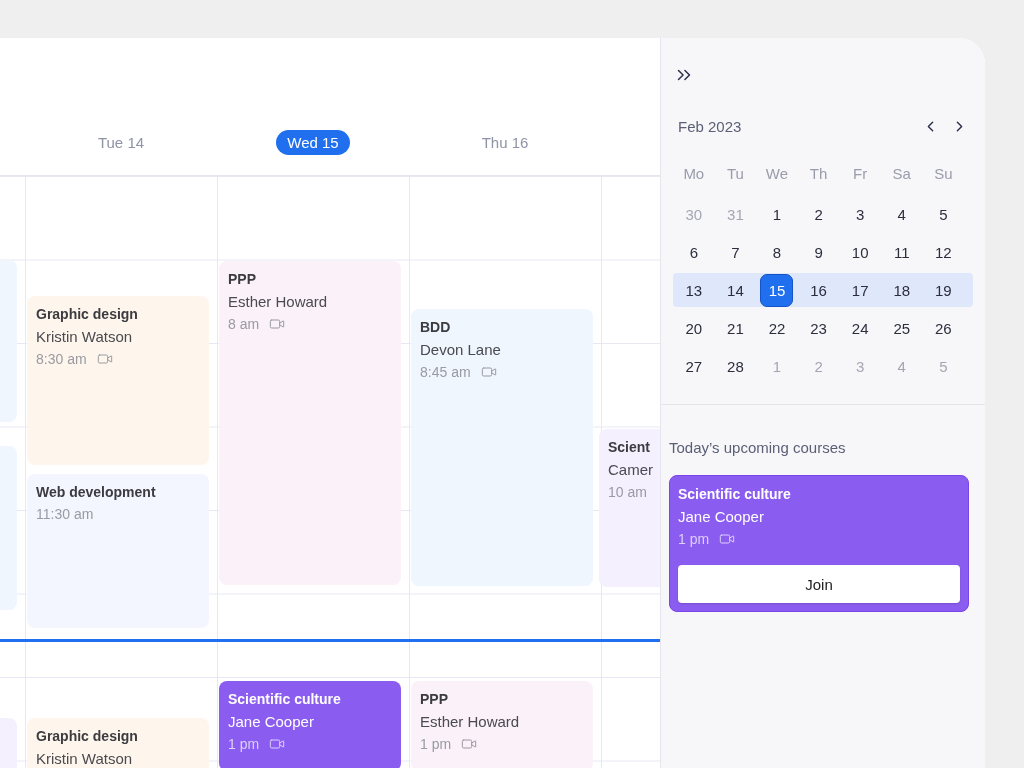 This screenshot has height=768, width=1024. I want to click on calendar-day: 4, so click(902, 214).